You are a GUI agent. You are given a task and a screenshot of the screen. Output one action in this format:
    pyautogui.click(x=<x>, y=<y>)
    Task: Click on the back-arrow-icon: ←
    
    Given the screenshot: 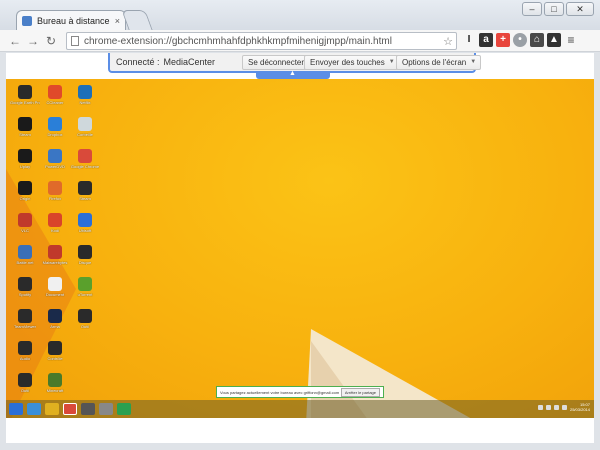 What is the action you would take?
    pyautogui.click(x=15, y=41)
    